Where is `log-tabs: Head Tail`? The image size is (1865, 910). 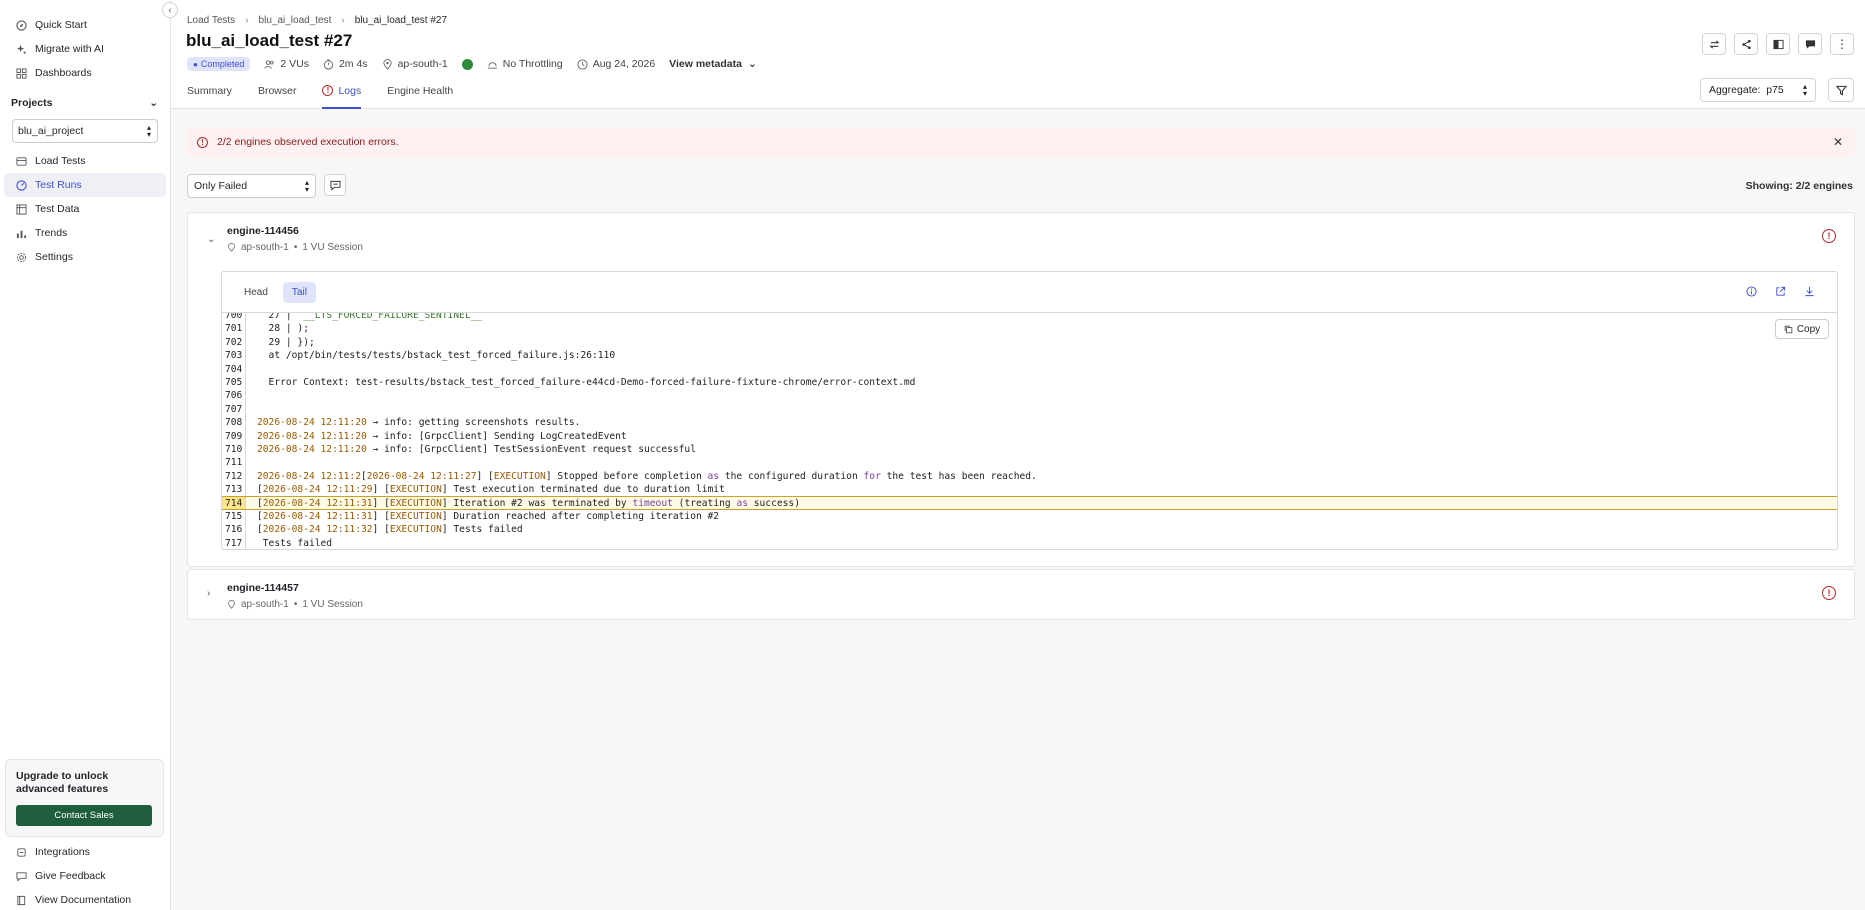
log-tabs: Head Tail is located at coordinates (1029, 292).